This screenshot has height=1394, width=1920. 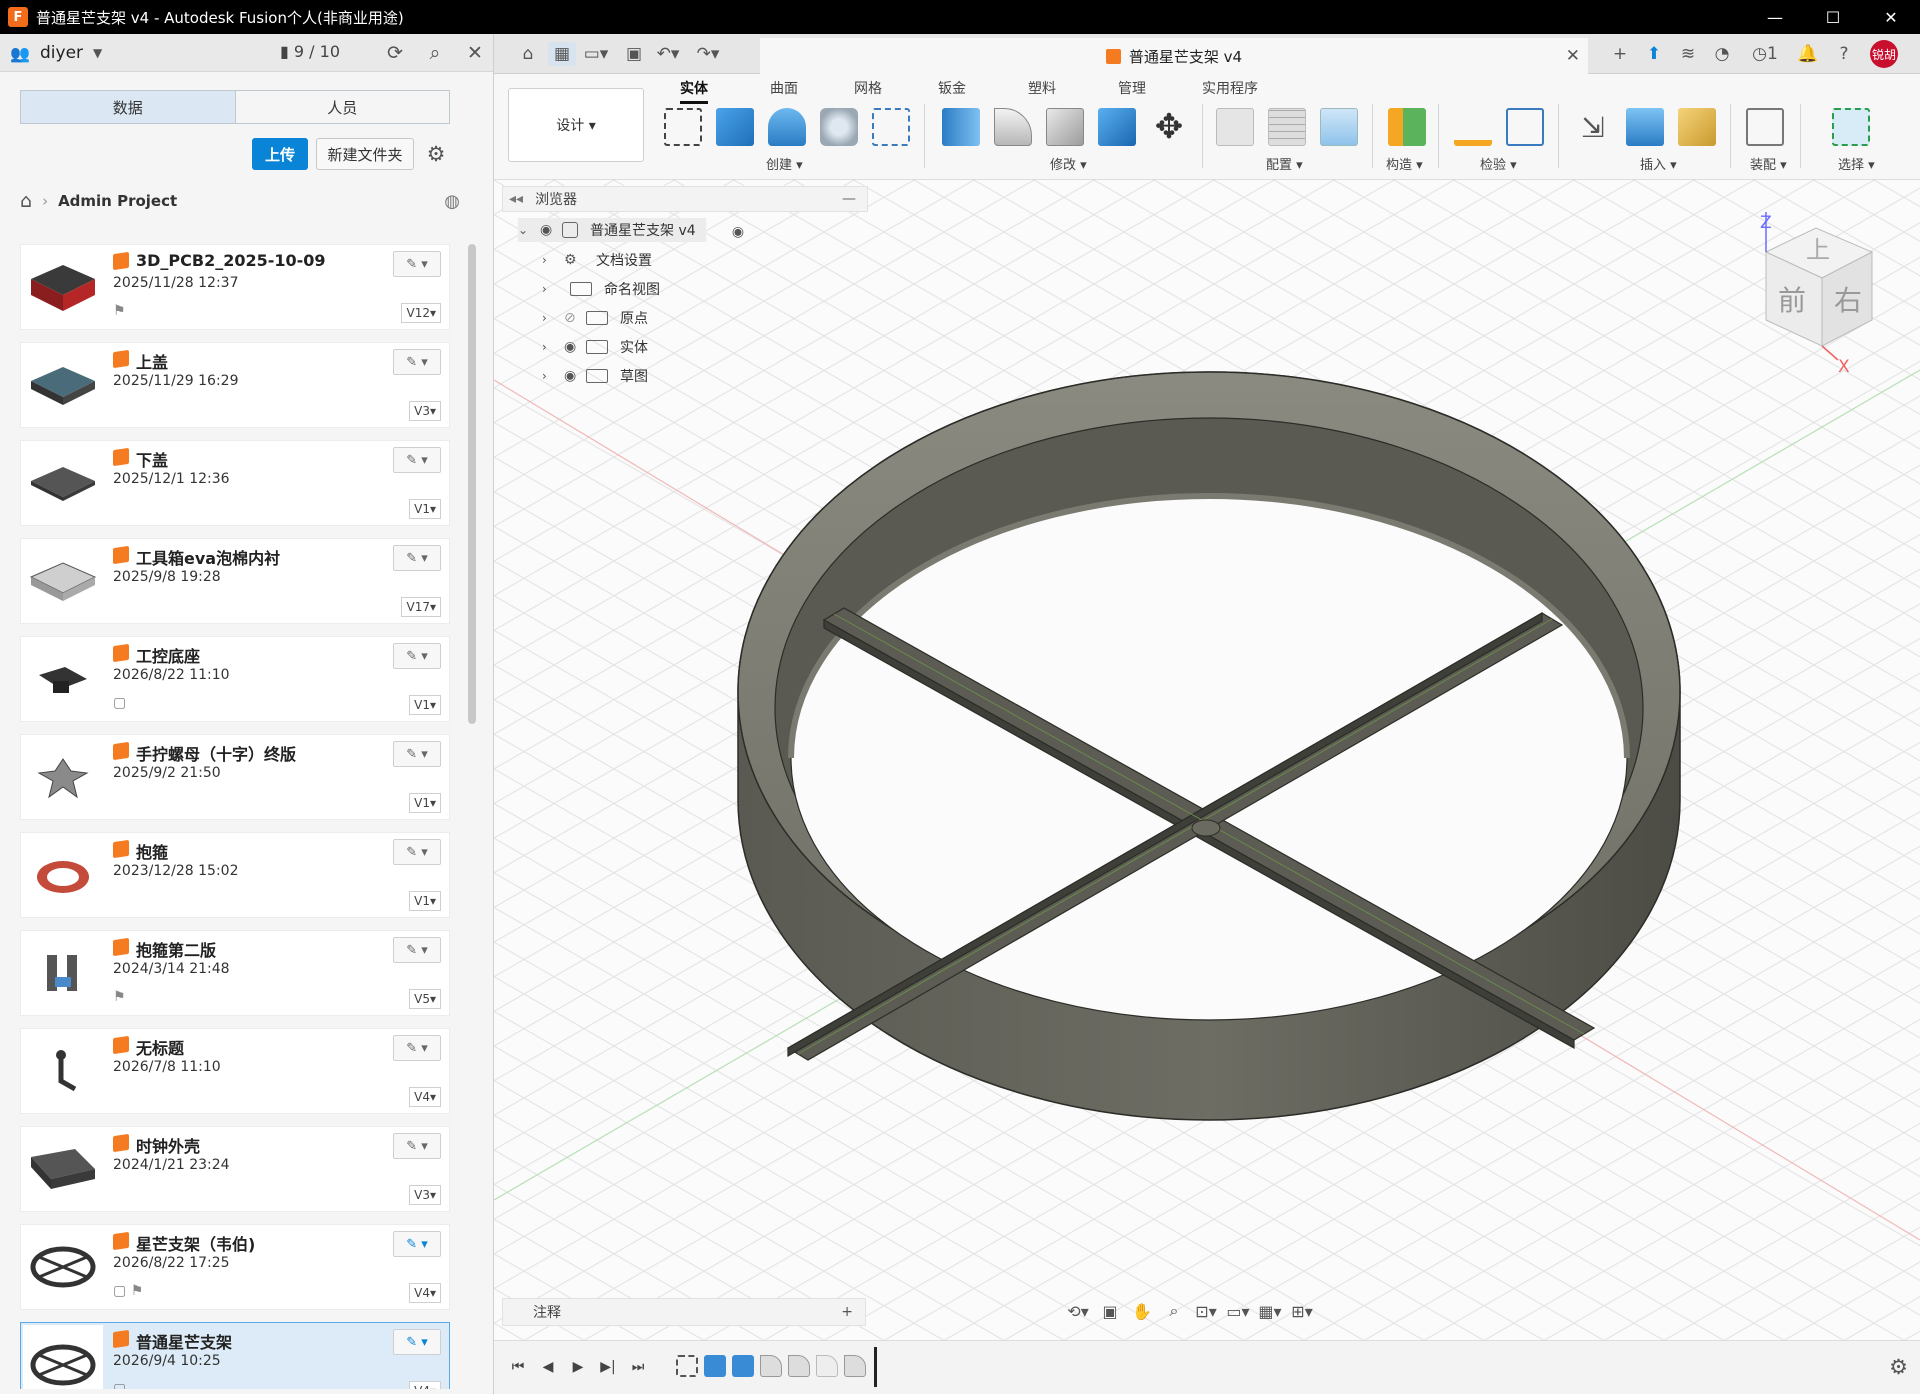 I want to click on help-icon: ?, so click(x=1844, y=54).